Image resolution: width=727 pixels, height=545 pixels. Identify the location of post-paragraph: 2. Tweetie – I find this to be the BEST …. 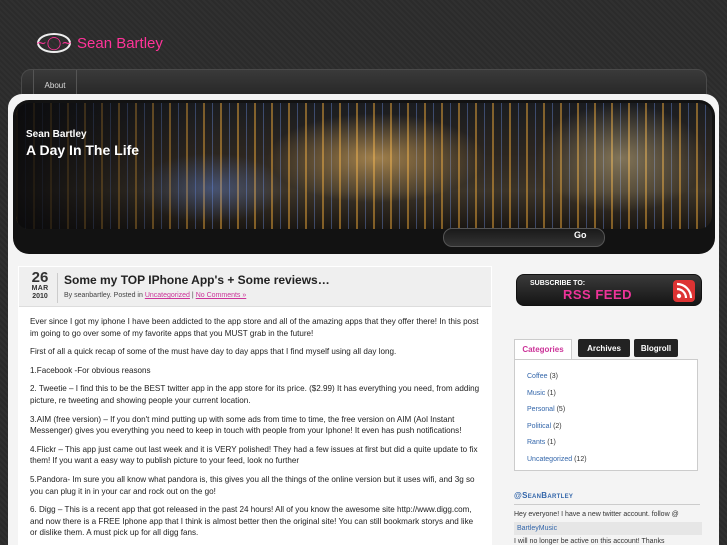
(255, 394).